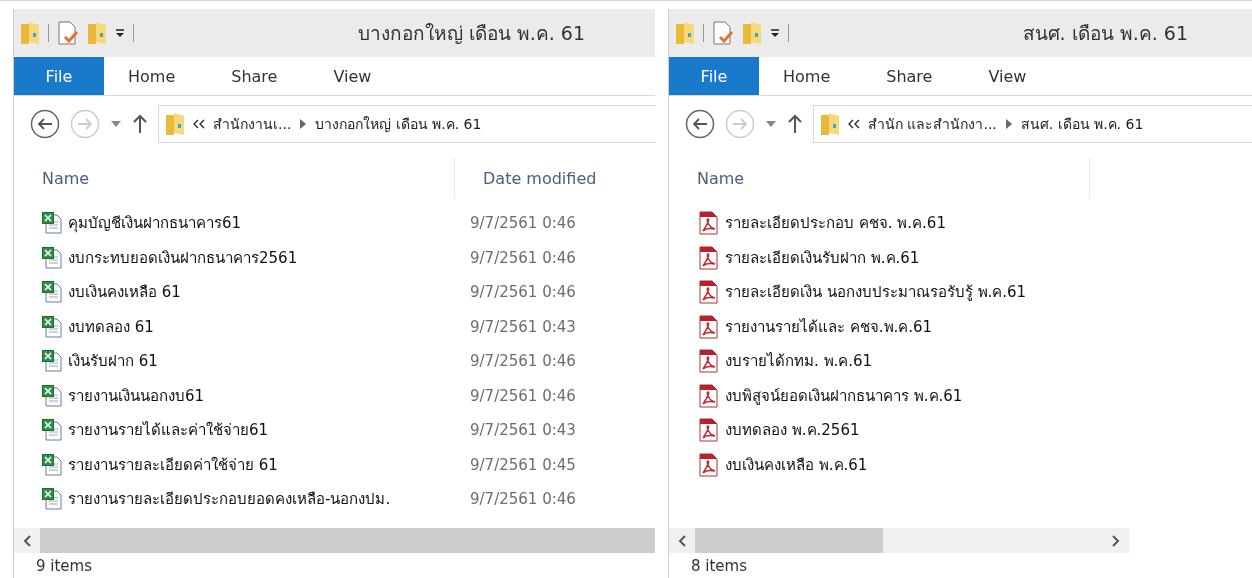 This screenshot has height=578, width=1252. What do you see at coordinates (471, 33) in the screenshot?
I see `window-title: บางกอกใหญ่ เดือน พ.ค. 61` at bounding box center [471, 33].